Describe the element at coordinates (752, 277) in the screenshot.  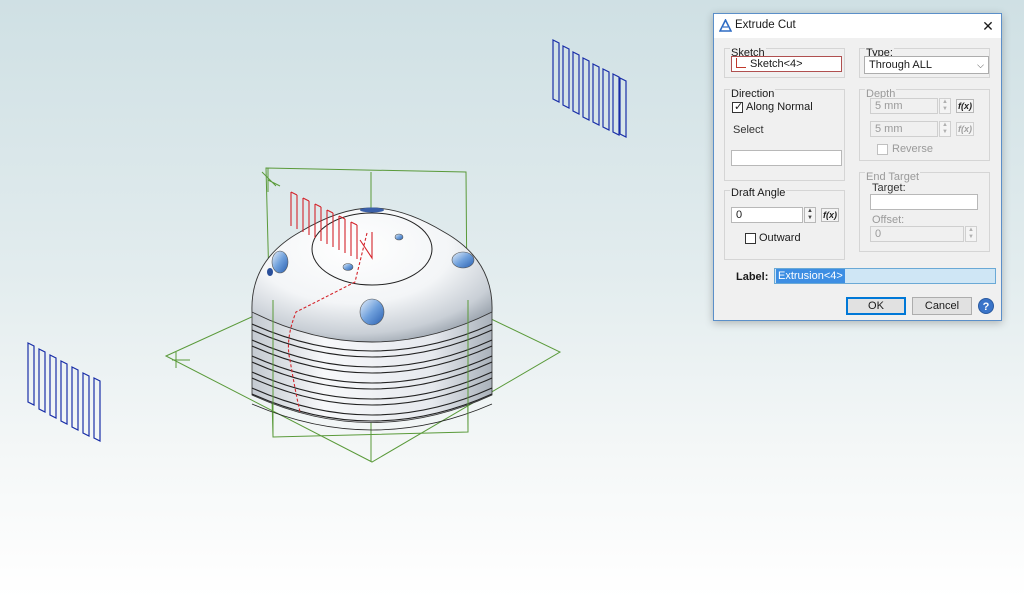
I see `label-caption: Label:` at that location.